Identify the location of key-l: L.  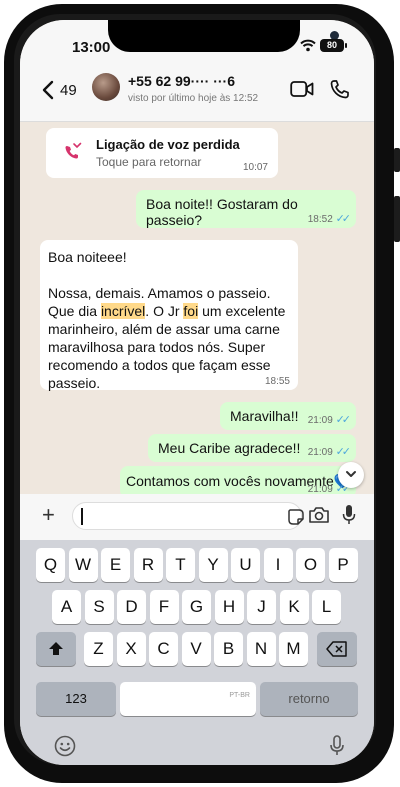
(326, 607).